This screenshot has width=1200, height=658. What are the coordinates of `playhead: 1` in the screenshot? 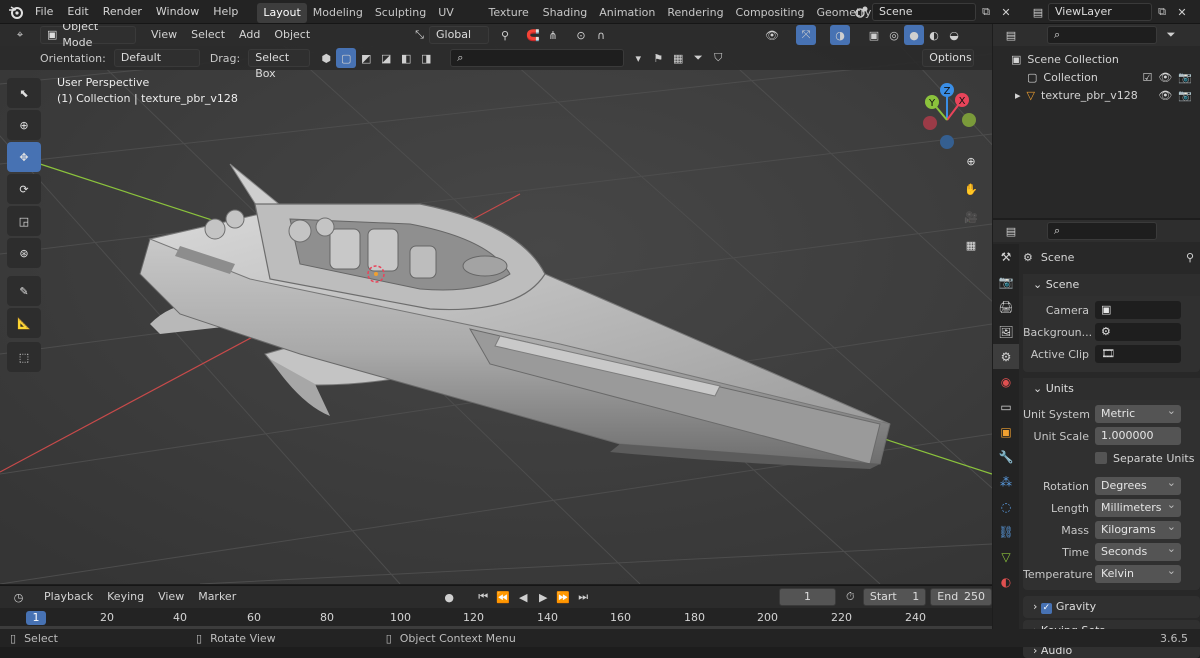 It's located at (36, 618).